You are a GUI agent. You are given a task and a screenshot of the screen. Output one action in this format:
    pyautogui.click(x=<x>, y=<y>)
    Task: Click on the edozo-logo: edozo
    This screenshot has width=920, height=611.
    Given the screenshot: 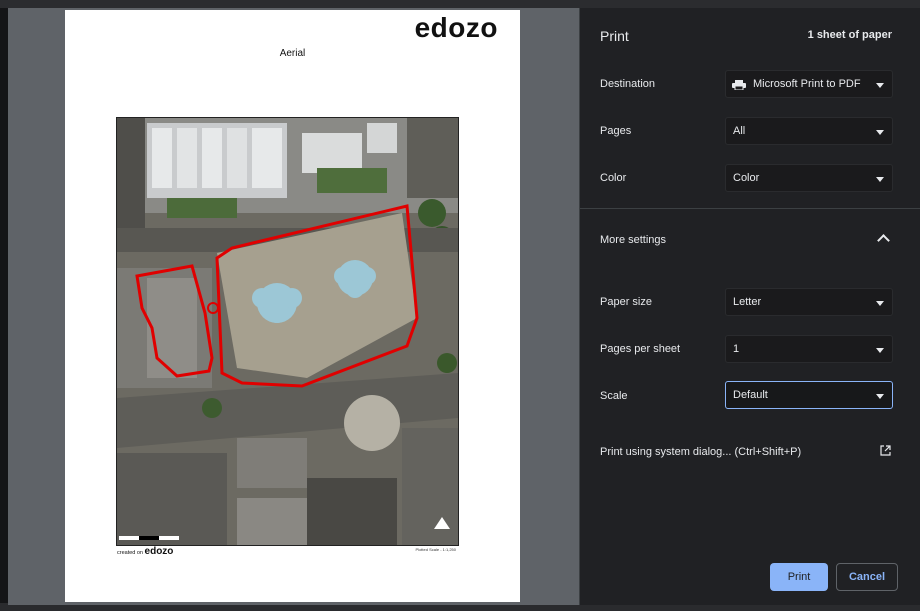 What is the action you would take?
    pyautogui.click(x=456, y=27)
    